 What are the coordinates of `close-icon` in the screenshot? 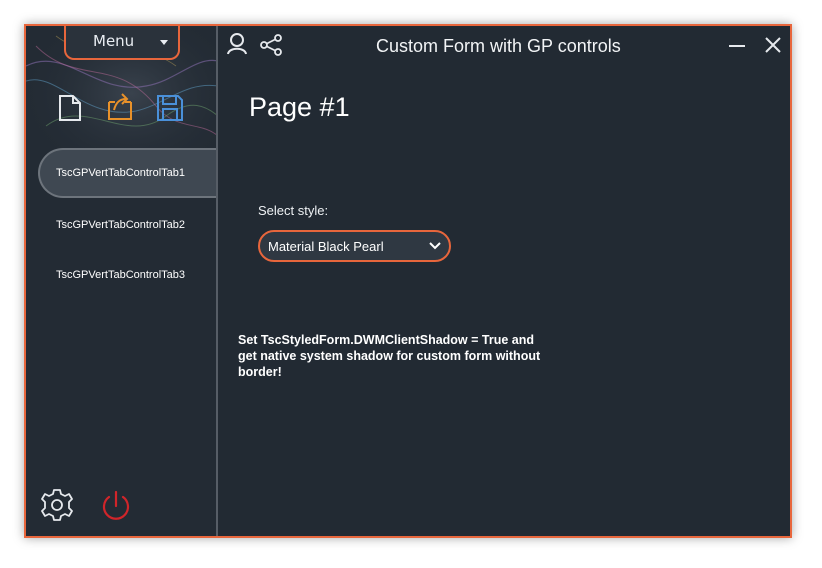 It's located at (773, 45).